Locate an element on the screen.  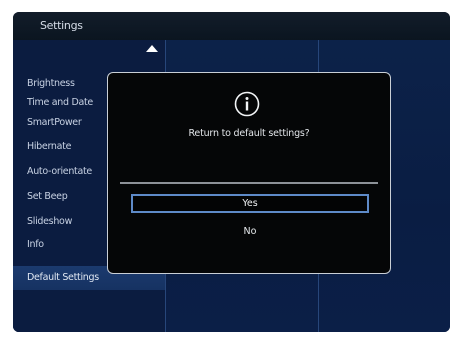
yes-button: Yes is located at coordinates (250, 203).